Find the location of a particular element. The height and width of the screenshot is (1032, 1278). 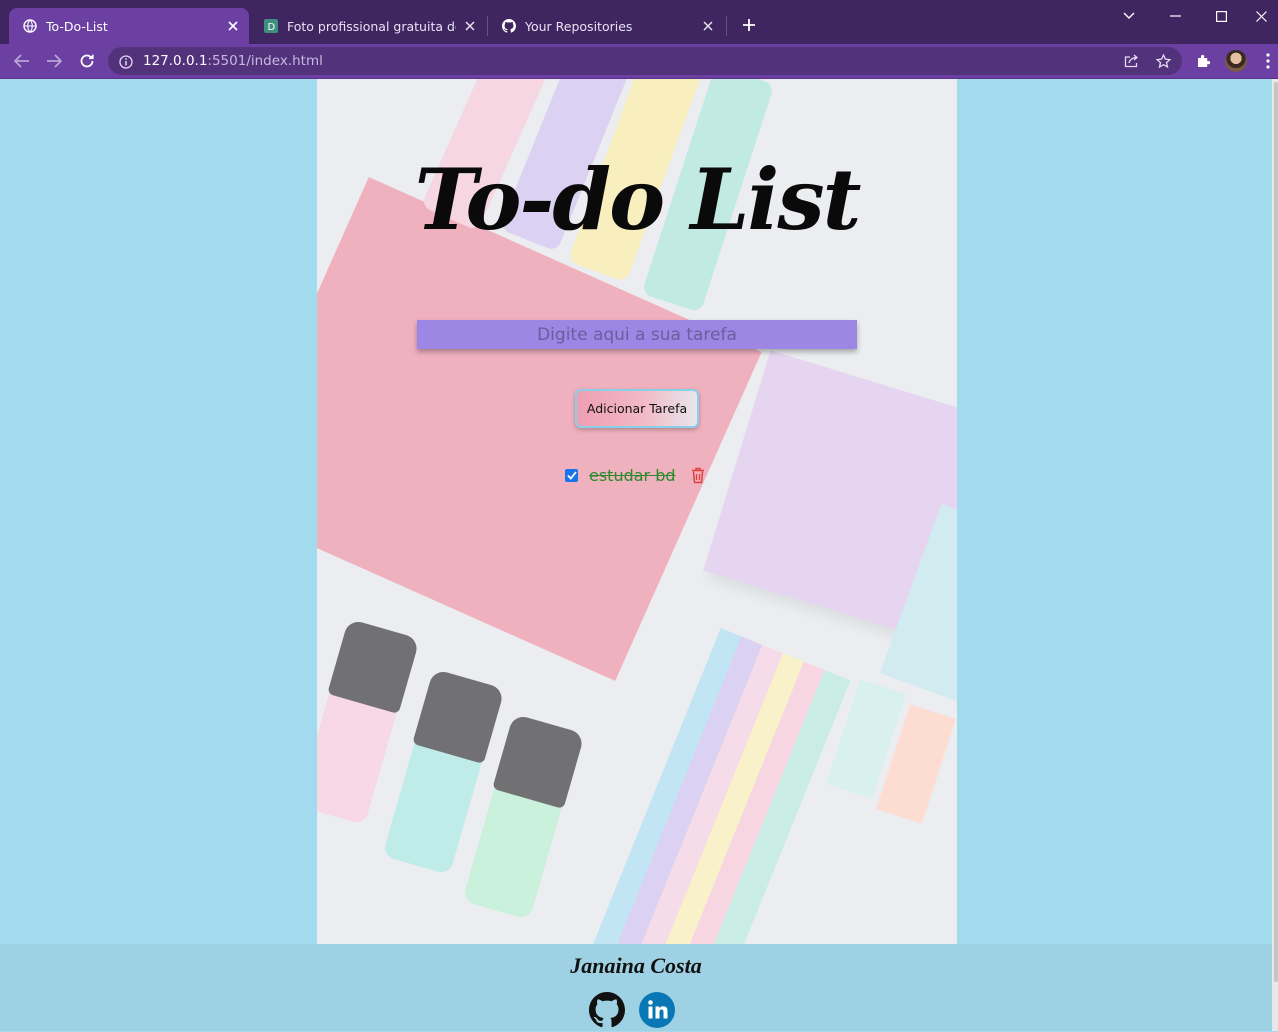

task-done-checkbox is located at coordinates (571, 475).